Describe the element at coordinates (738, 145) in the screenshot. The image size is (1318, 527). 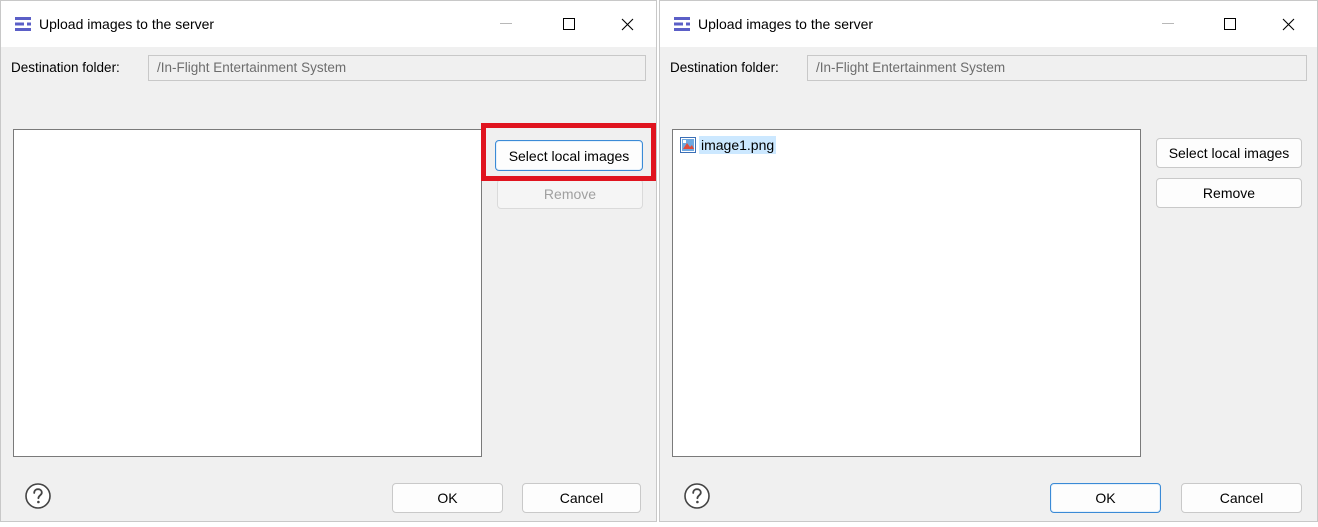
I see `file-name: image1.png` at that location.